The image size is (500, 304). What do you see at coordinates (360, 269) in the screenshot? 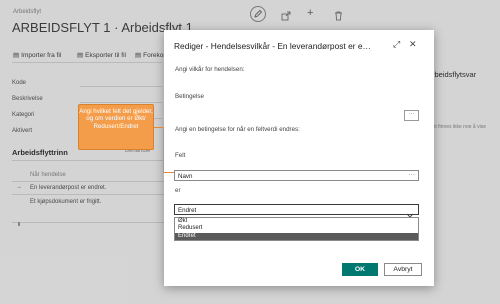
I see `ok-button: OK` at bounding box center [360, 269].